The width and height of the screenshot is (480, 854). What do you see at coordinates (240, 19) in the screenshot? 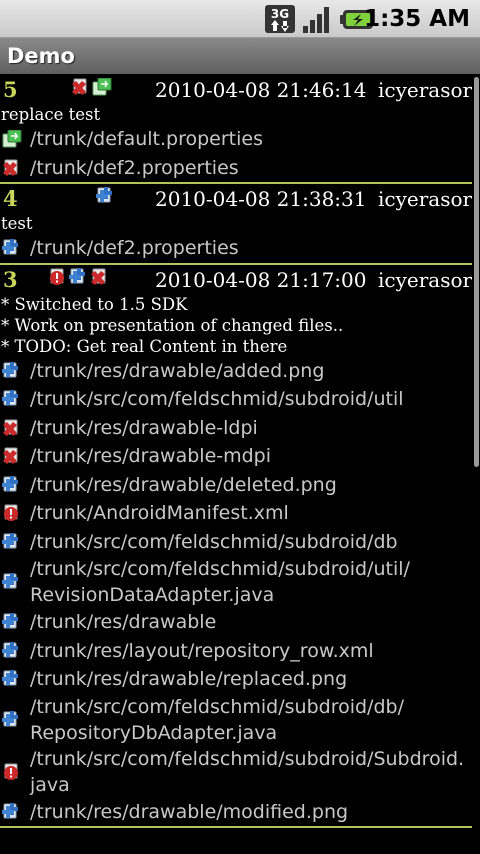
I see `status-bar: 3G 1:35 AM` at bounding box center [240, 19].